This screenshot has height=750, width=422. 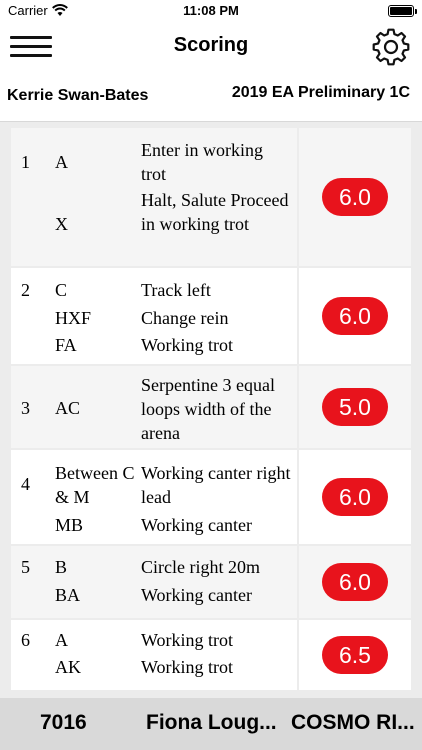 I want to click on movement-description: Working canter right lead, so click(x=216, y=485).